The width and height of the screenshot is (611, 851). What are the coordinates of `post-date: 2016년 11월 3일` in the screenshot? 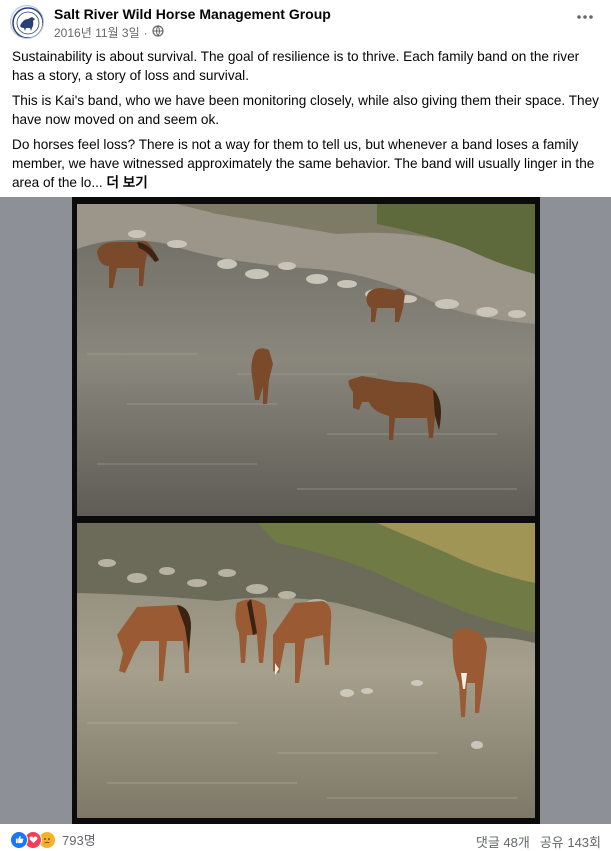 It's located at (97, 32).